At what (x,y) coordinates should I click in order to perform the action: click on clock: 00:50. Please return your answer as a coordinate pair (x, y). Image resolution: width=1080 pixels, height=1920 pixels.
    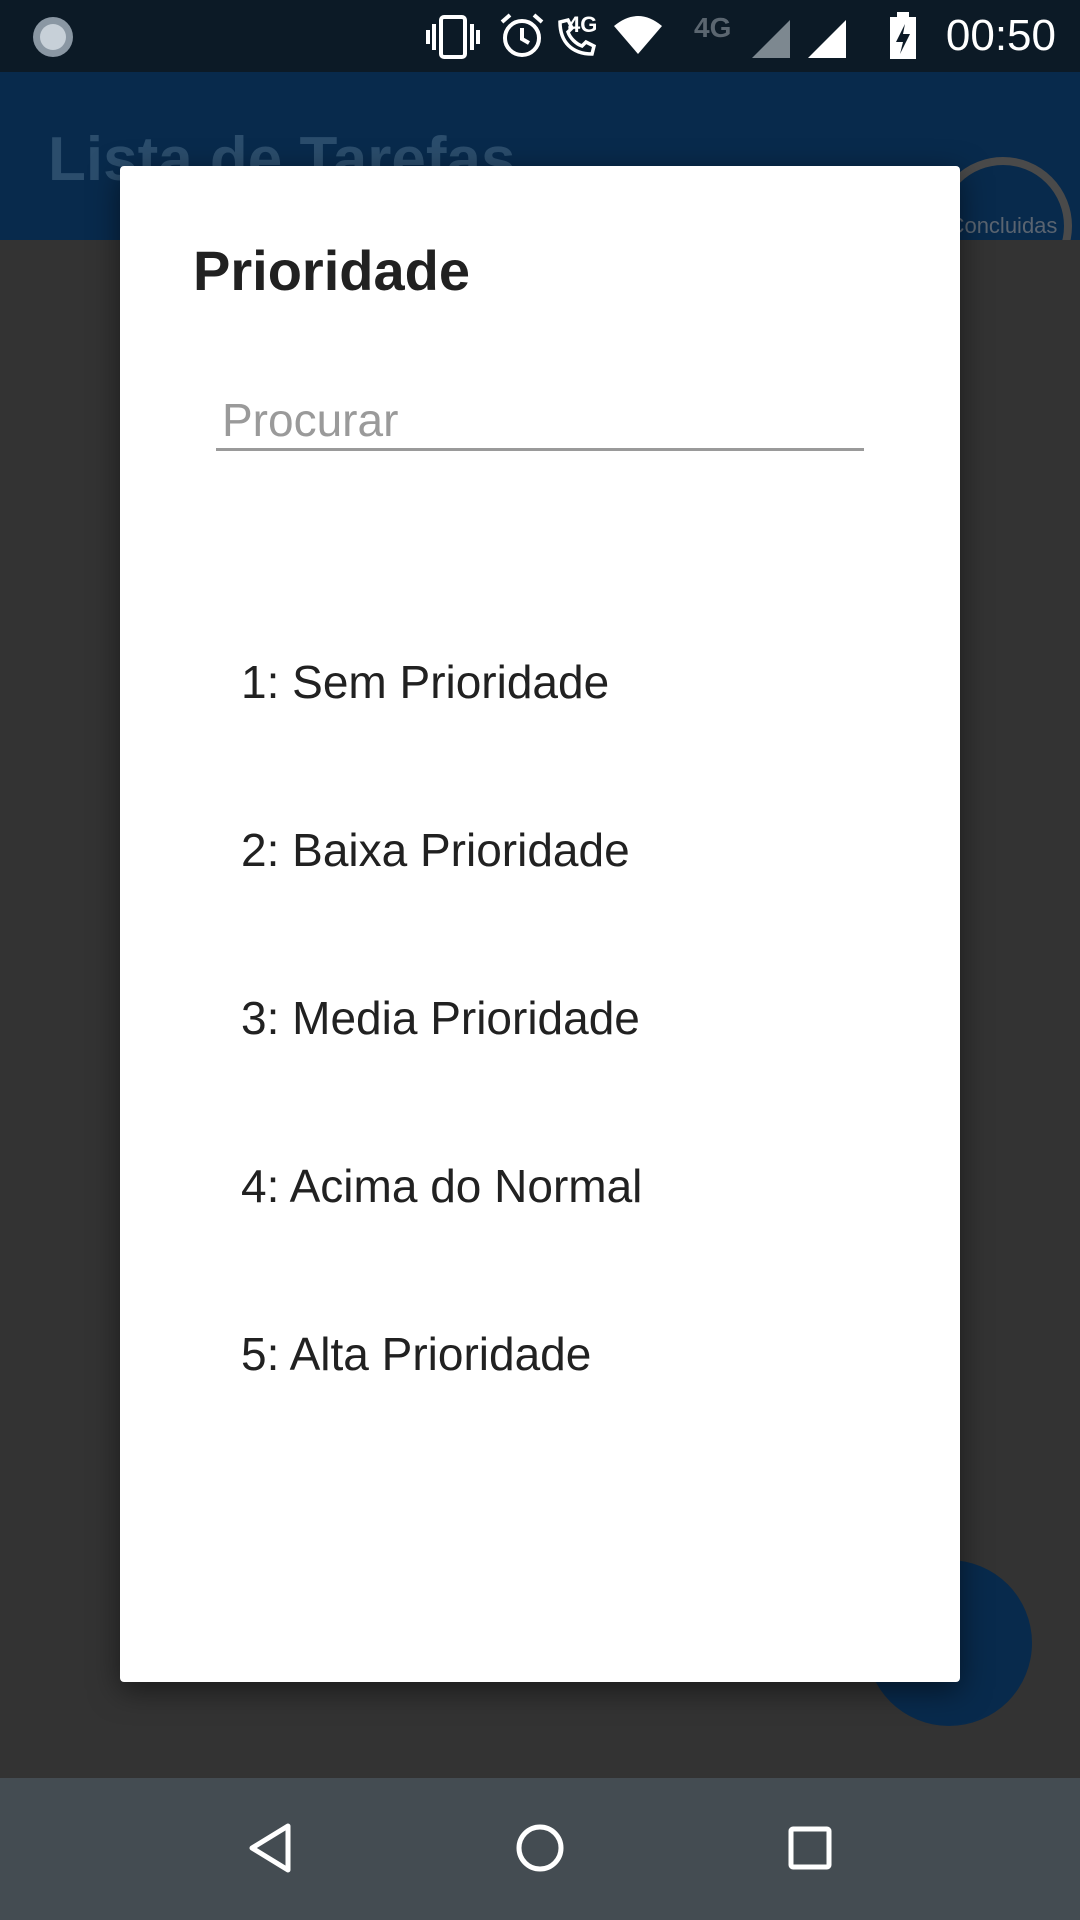
    Looking at the image, I should click on (1000, 35).